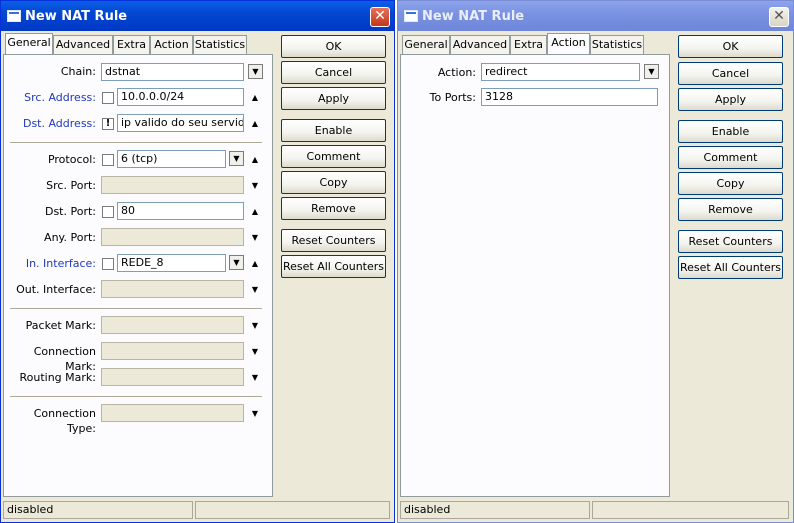 The width and height of the screenshot is (794, 523). Describe the element at coordinates (50, 263) in the screenshot. I see `in-interface-label: In. Interface:` at that location.